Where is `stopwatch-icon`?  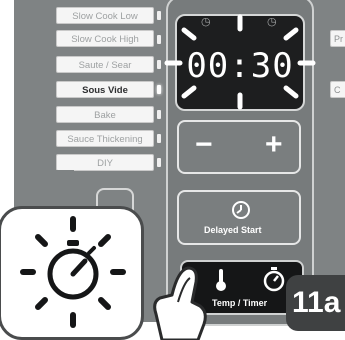 stopwatch-icon is located at coordinates (274, 279).